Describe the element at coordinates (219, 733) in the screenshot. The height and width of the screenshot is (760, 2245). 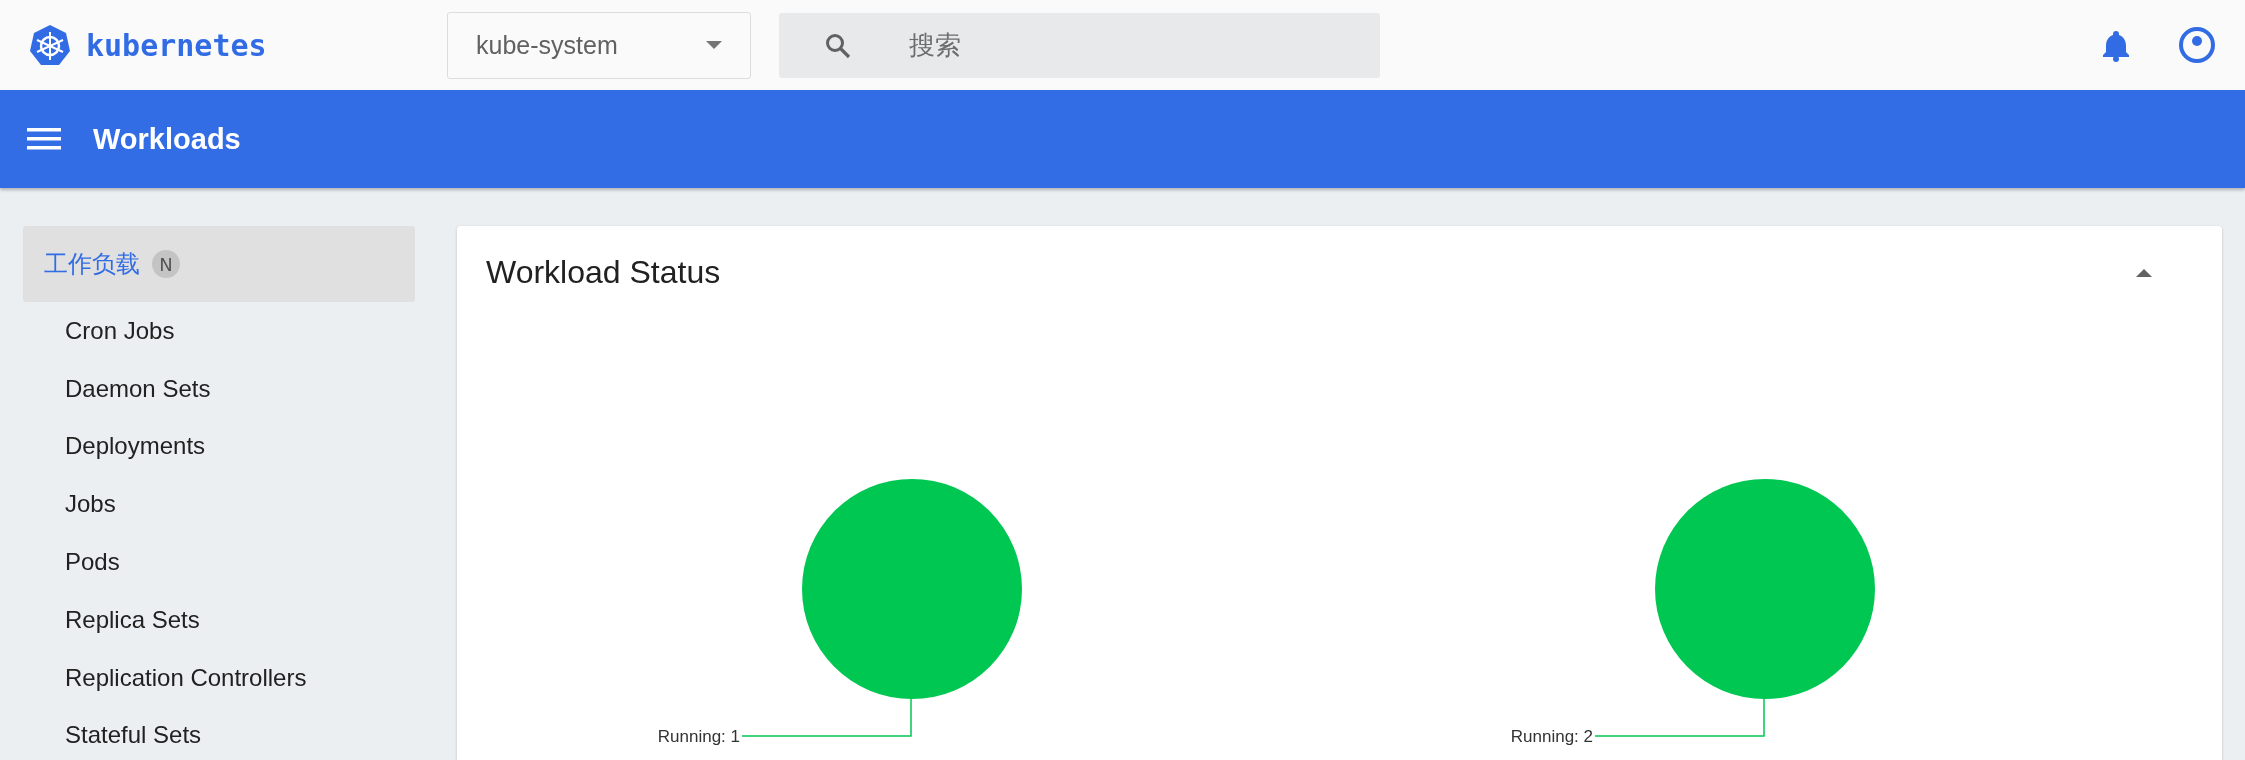
I see `sidebar-item: Stateful Sets` at that location.